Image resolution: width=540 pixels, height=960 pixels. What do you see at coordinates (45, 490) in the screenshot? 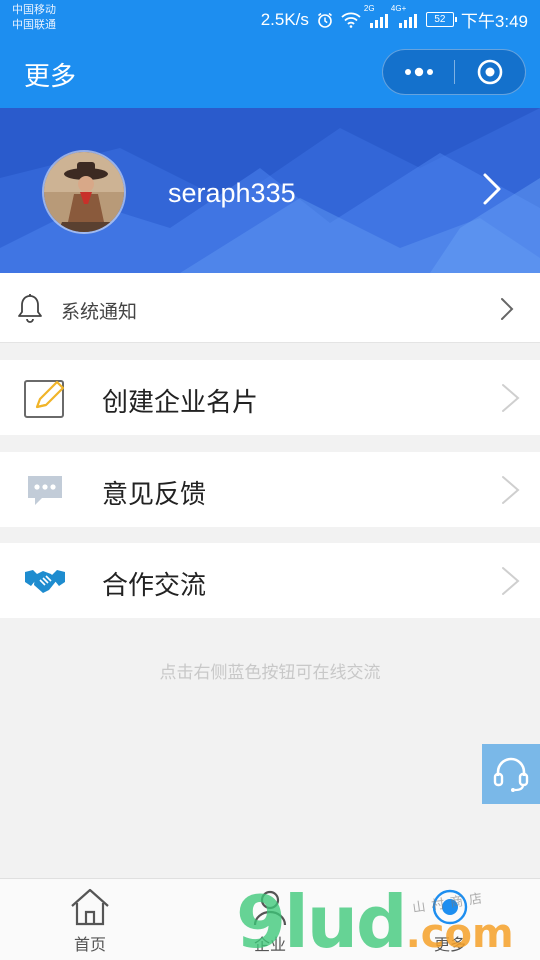
I see `chat-bubble-icon` at bounding box center [45, 490].